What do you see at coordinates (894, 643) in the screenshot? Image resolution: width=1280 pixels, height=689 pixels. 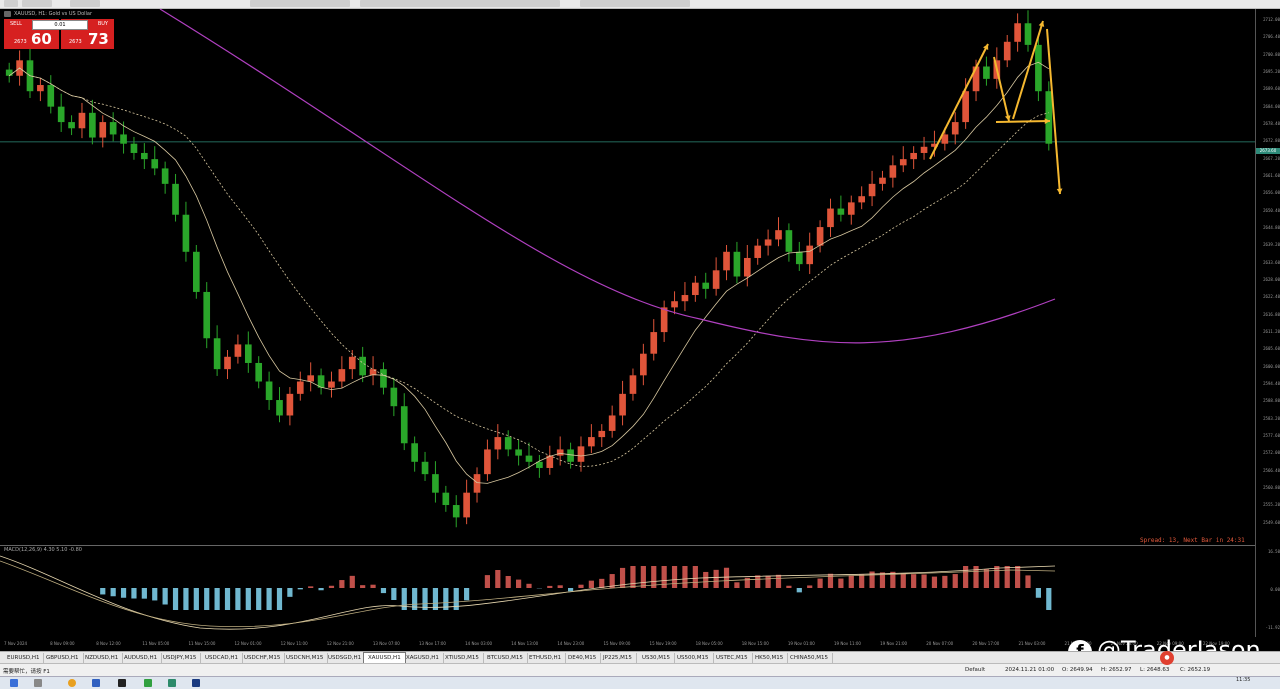 I see `time-tick-label: 19 Nov 21:00` at bounding box center [894, 643].